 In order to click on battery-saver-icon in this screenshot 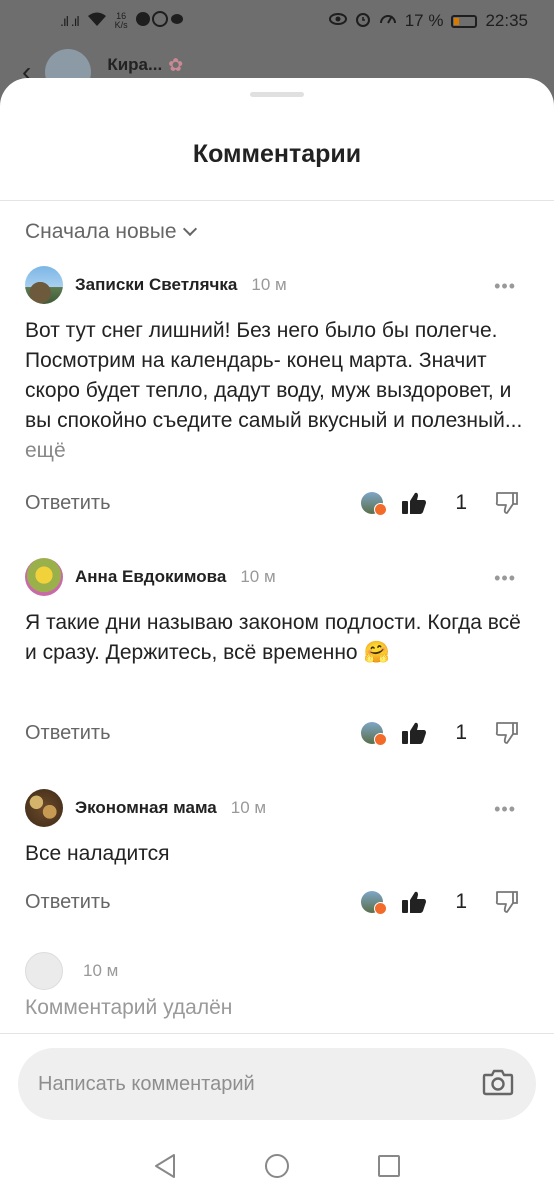, I will do `click(388, 21)`.